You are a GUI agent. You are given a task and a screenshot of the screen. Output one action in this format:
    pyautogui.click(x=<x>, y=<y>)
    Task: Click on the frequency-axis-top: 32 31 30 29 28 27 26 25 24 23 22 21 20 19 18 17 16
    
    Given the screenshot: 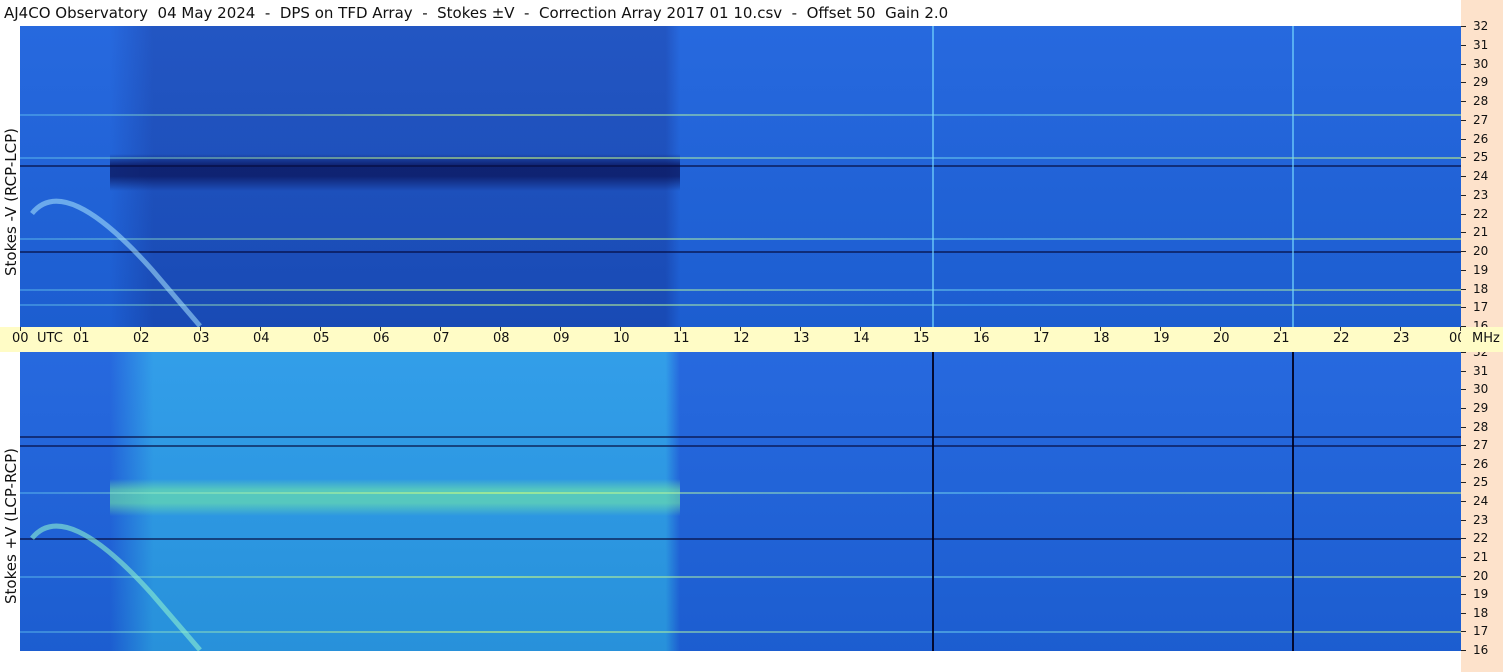 What is the action you would take?
    pyautogui.click(x=1482, y=163)
    